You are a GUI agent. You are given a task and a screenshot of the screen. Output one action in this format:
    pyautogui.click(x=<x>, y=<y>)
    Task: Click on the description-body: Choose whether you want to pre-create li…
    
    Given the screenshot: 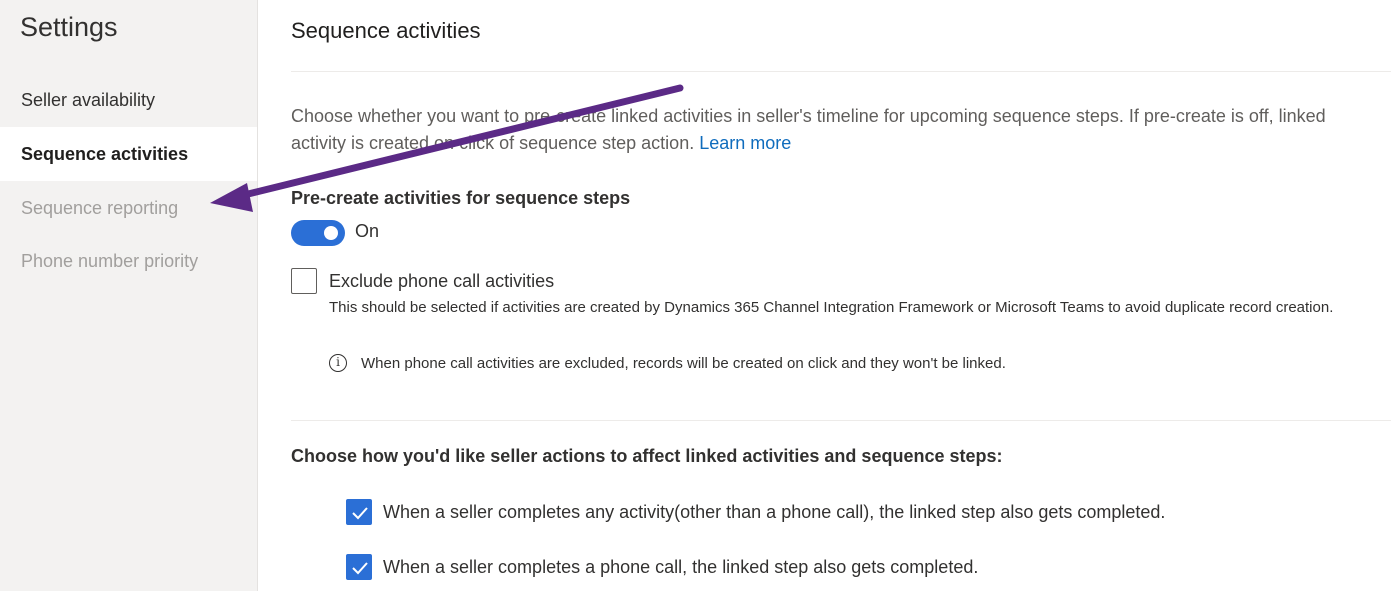 What is the action you would take?
    pyautogui.click(x=808, y=129)
    